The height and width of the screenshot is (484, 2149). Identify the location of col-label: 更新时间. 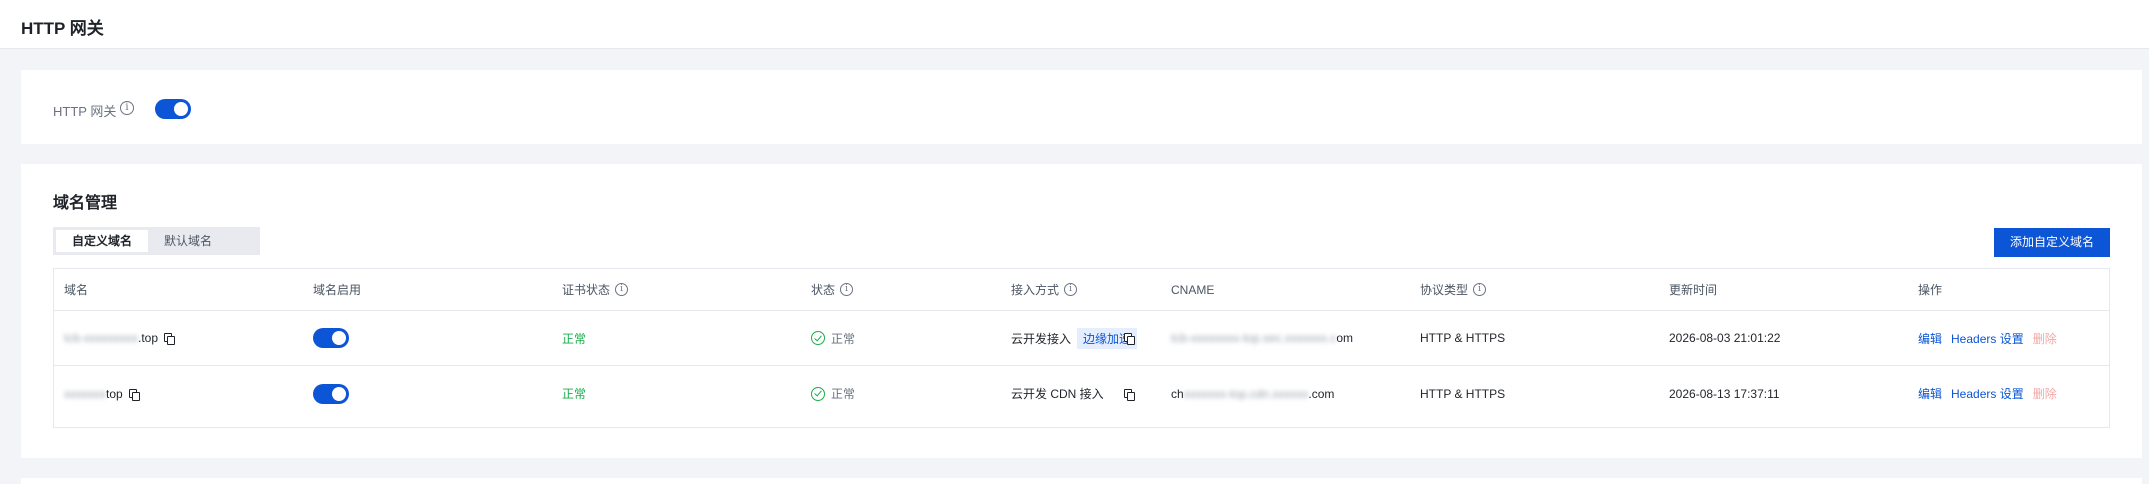
(1693, 290).